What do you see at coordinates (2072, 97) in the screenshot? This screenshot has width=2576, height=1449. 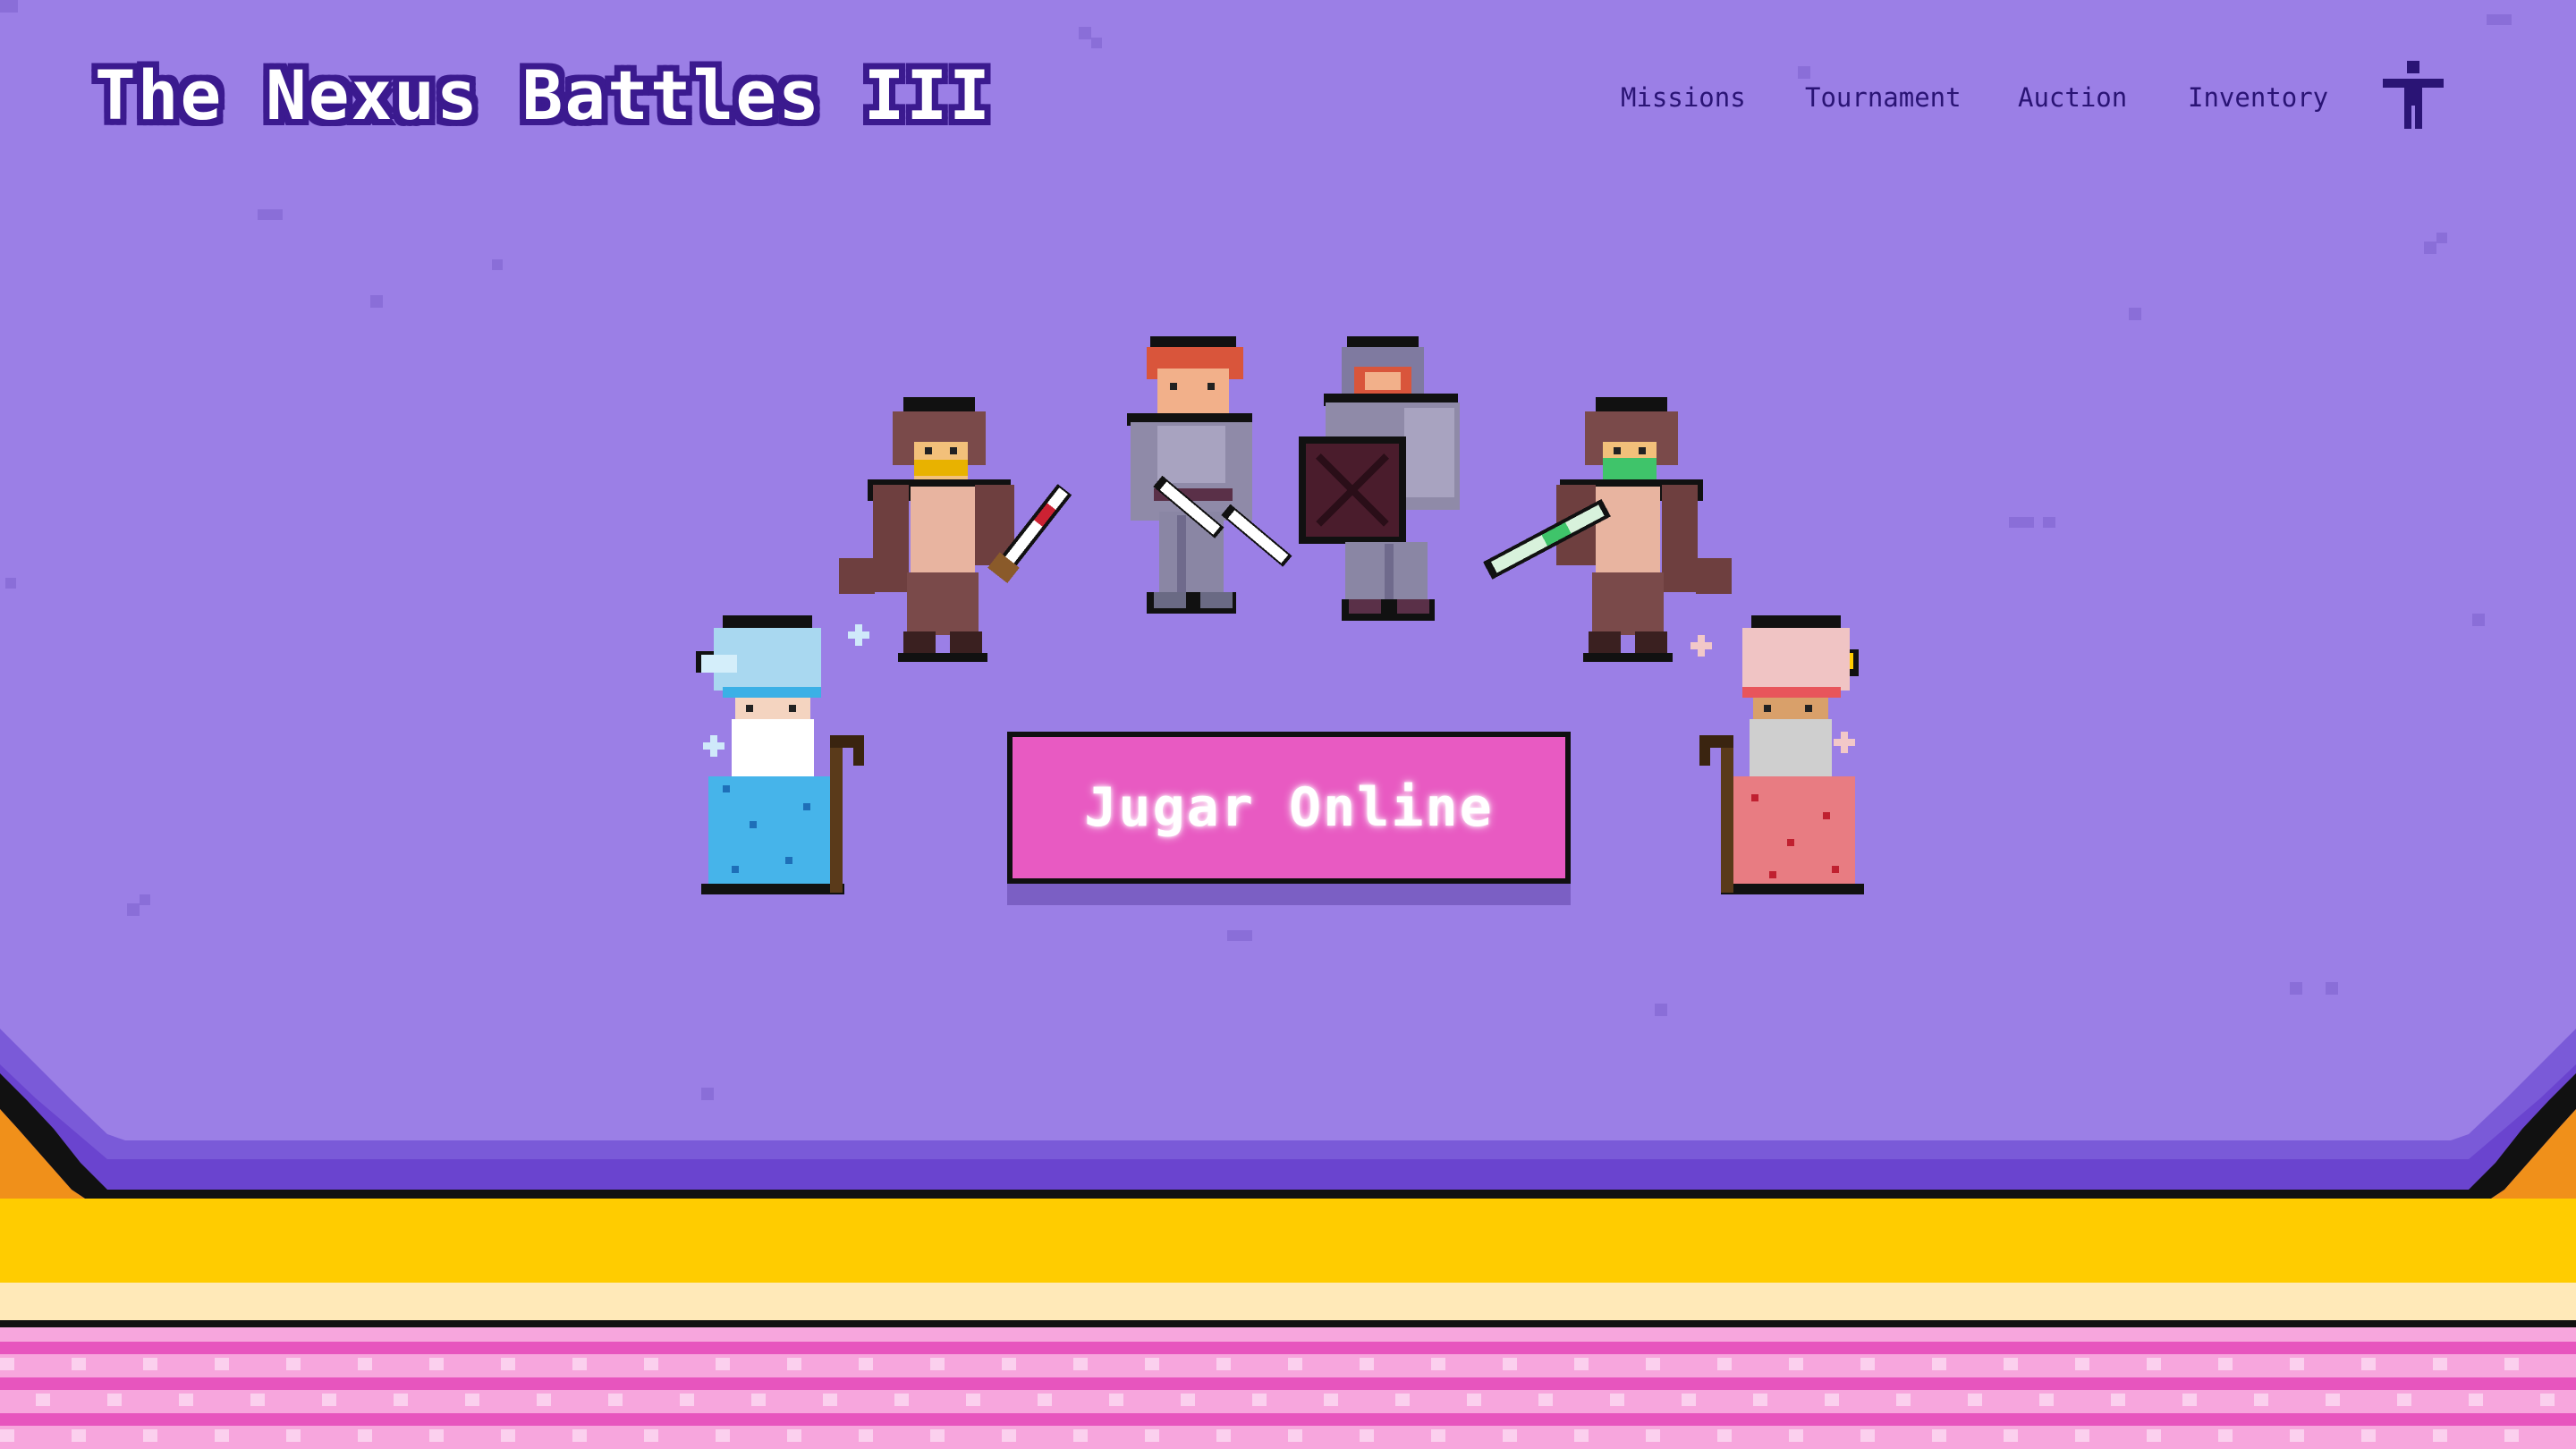 I see `nav-auction: Auction` at bounding box center [2072, 97].